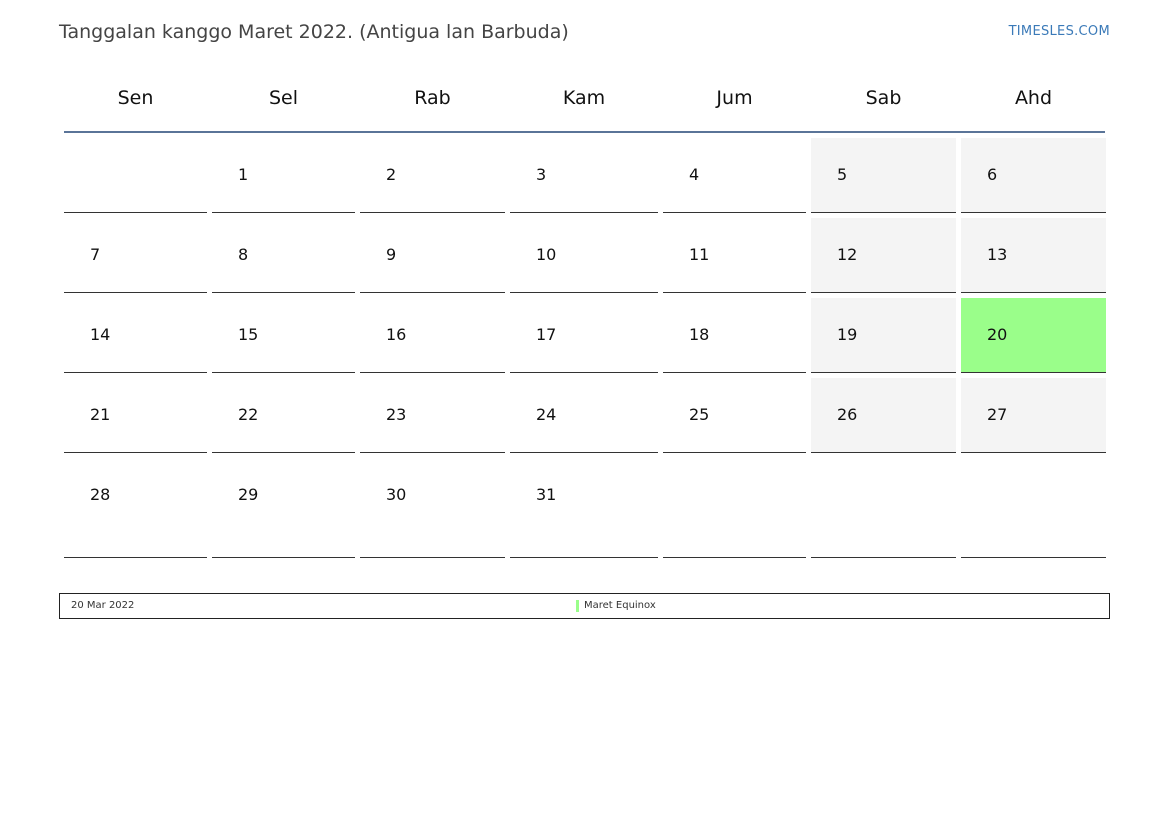 The width and height of the screenshot is (1169, 827). Describe the element at coordinates (883, 98) in the screenshot. I see `weekday-saturday: Sab` at that location.